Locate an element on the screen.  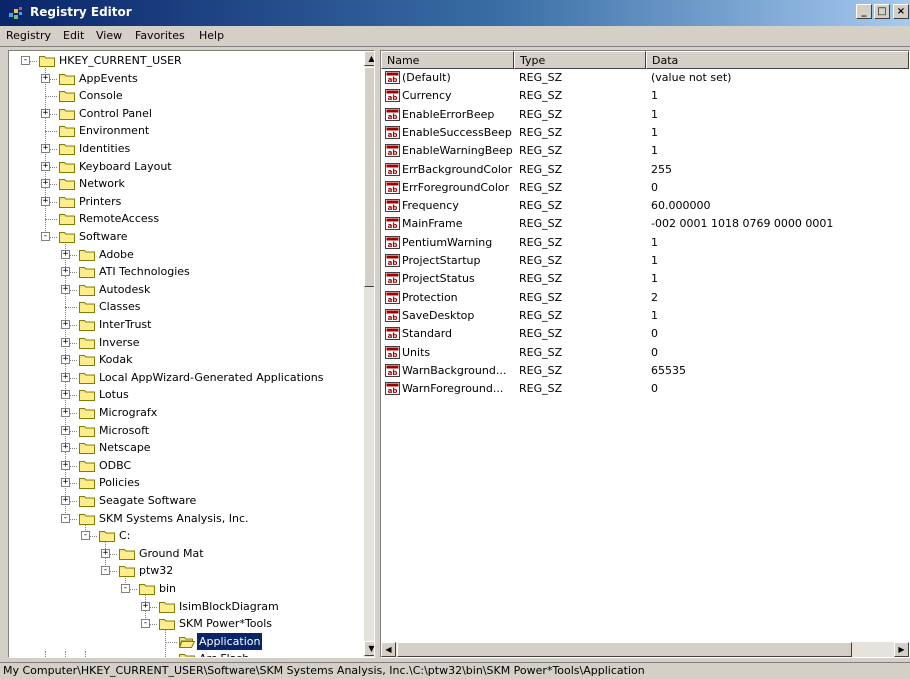
tree-node-label: Policies is located at coordinates (119, 482).